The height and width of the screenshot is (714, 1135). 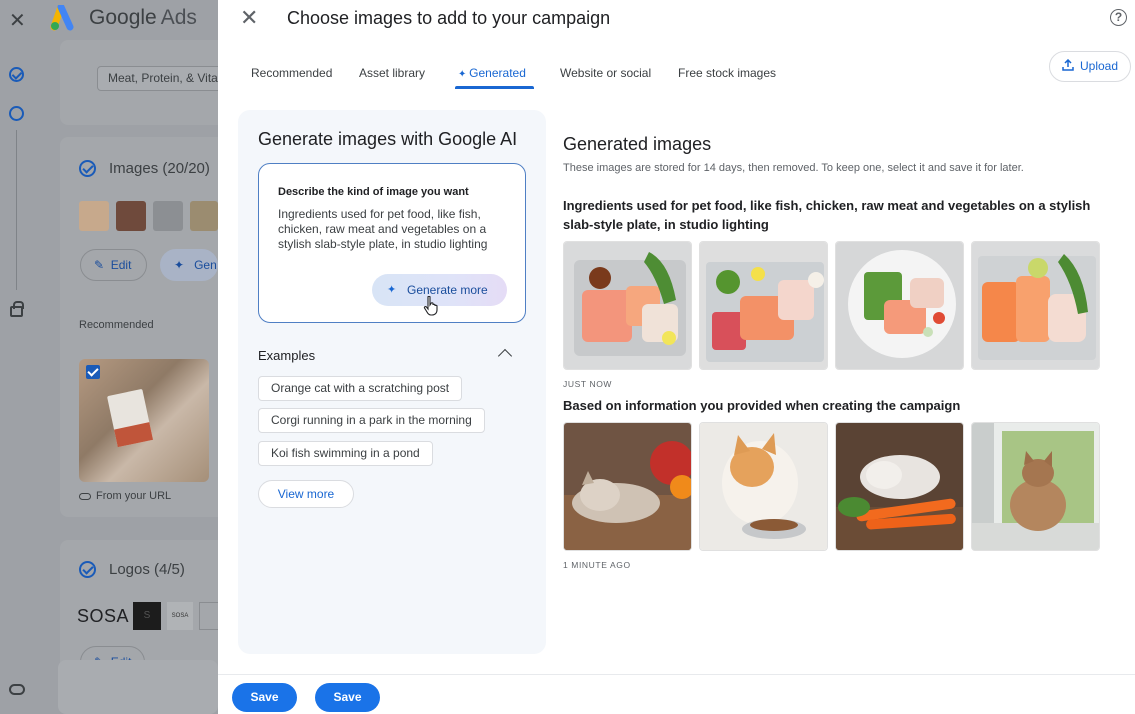 I want to click on generate-images-button: ✦ Gen, so click(x=189, y=265).